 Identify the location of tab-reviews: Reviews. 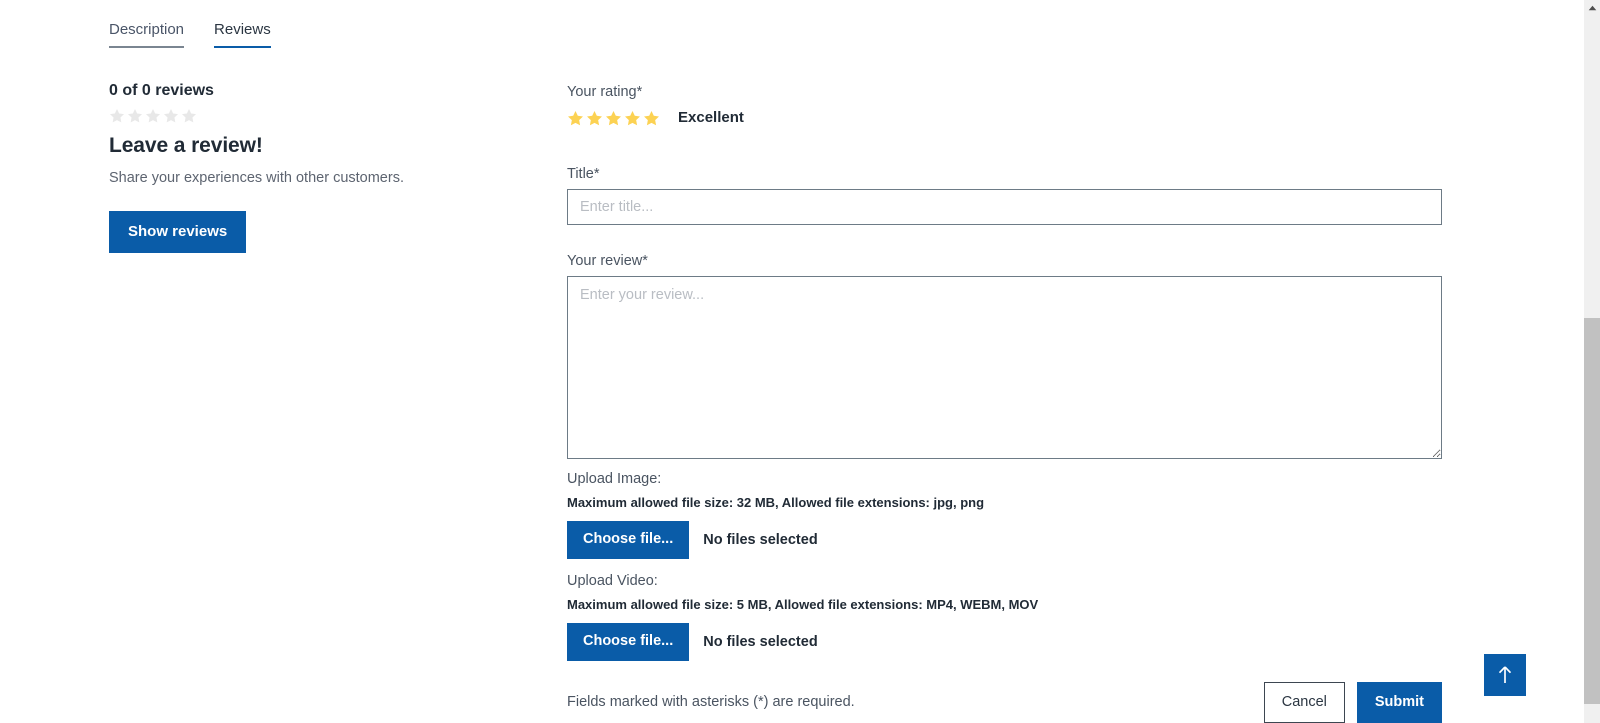
(242, 35).